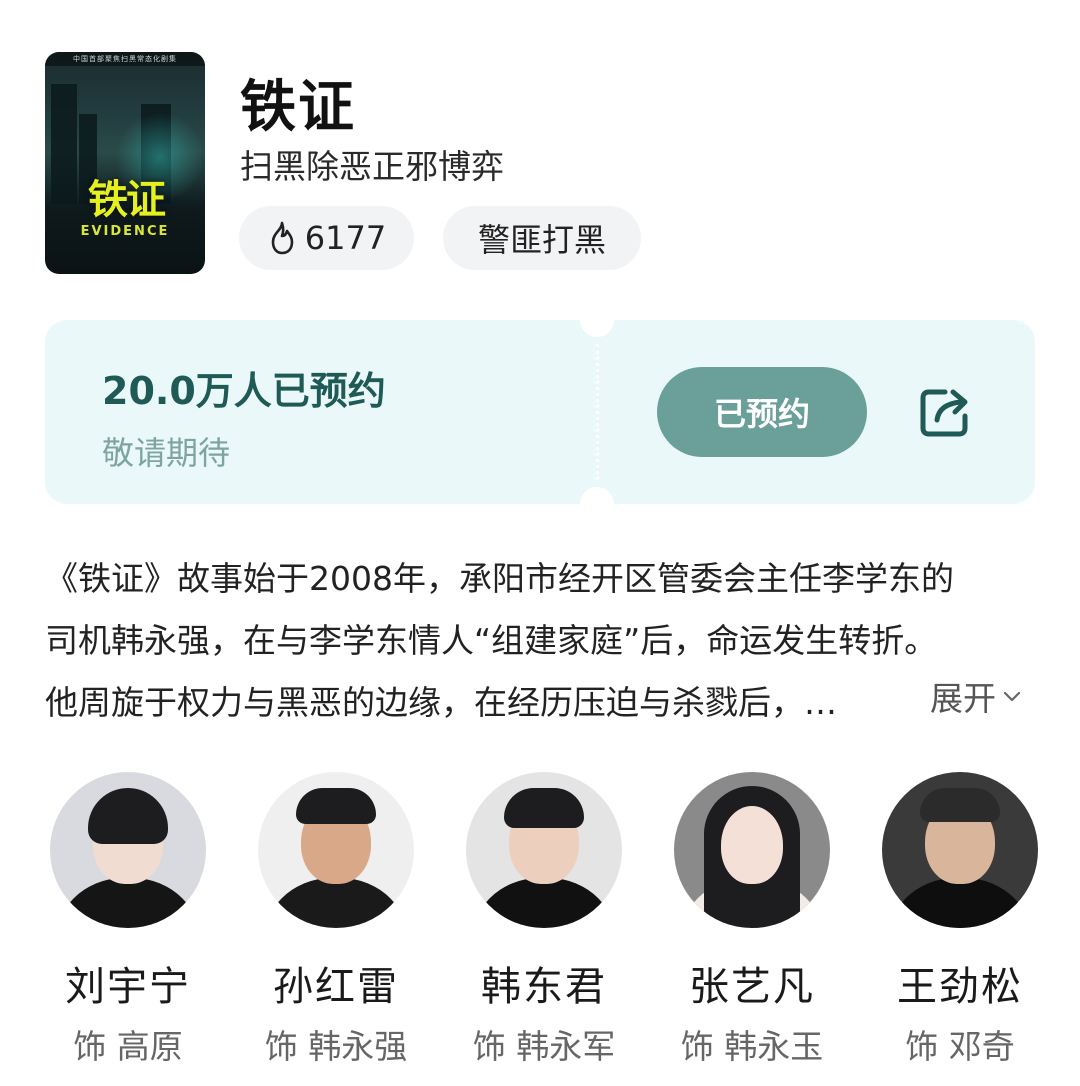 This screenshot has height=1086, width=1080. Describe the element at coordinates (125, 231) in the screenshot. I see `poster-english-title: EVIDENCE` at that location.